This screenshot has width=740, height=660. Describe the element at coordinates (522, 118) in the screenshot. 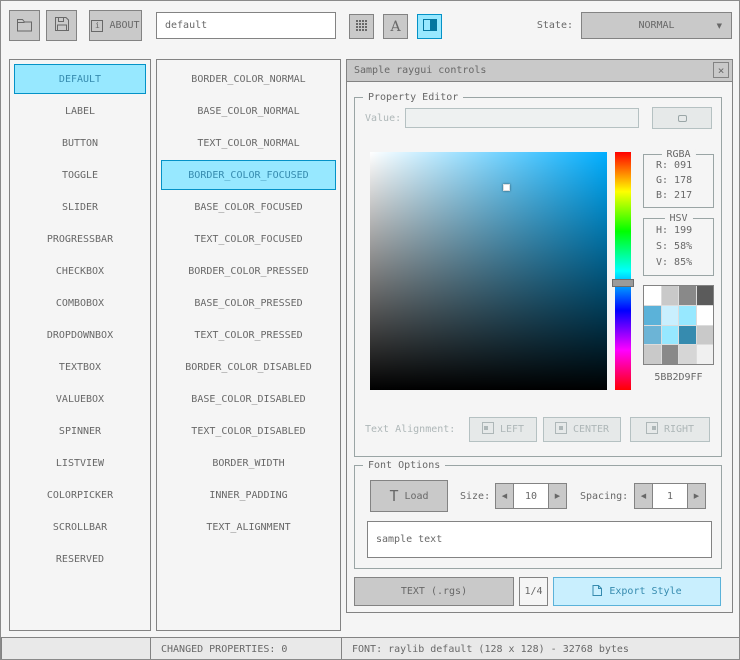

I see `value-input` at that location.